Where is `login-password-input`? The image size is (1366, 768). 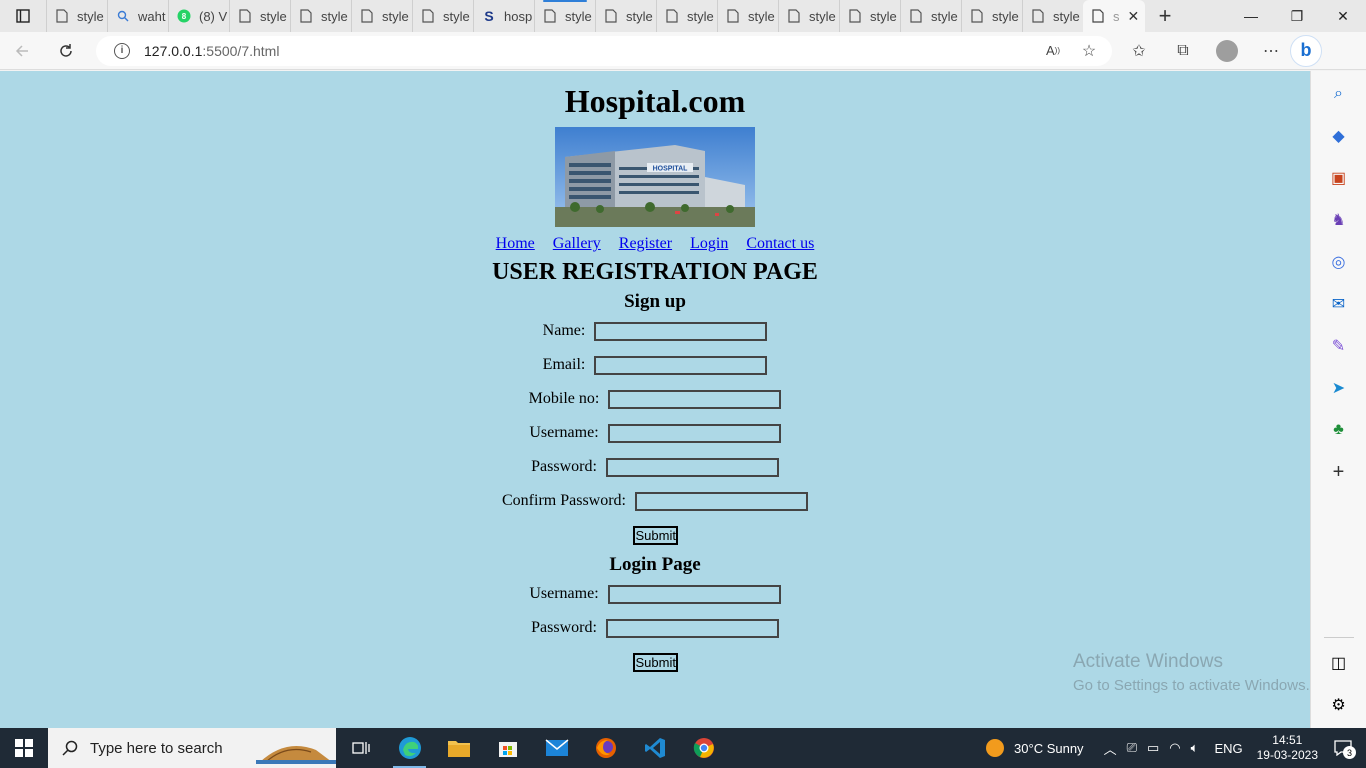 login-password-input is located at coordinates (692, 628).